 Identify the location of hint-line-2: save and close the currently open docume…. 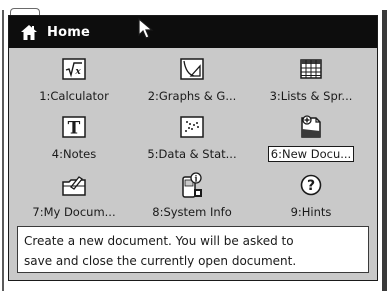
(160, 261).